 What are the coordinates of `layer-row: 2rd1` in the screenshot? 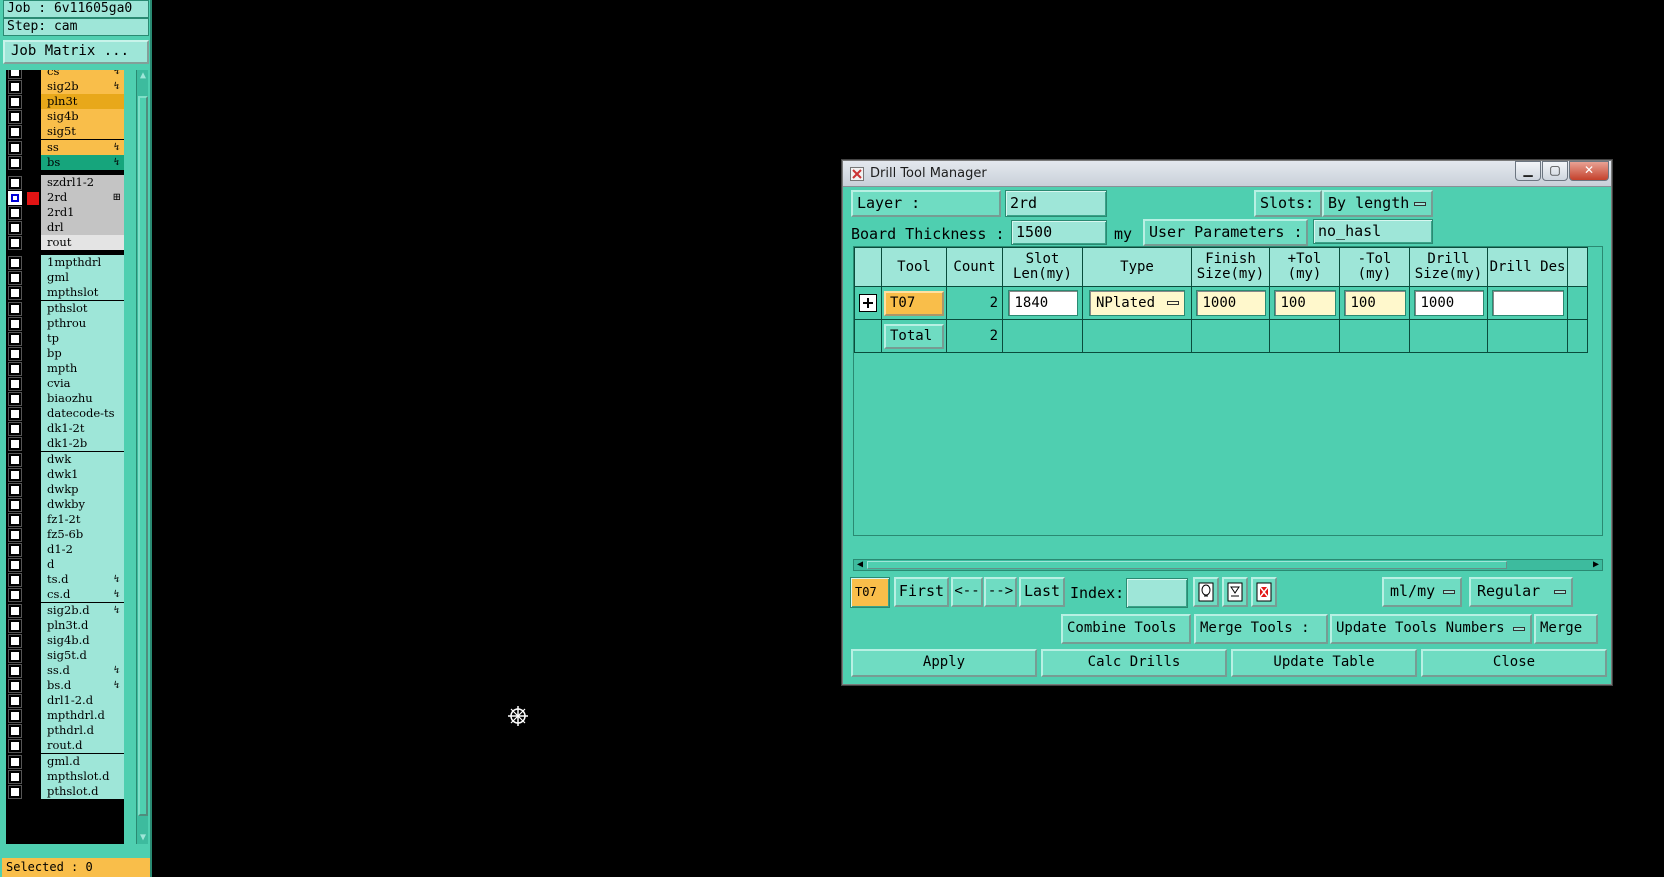 It's located at (65, 212).